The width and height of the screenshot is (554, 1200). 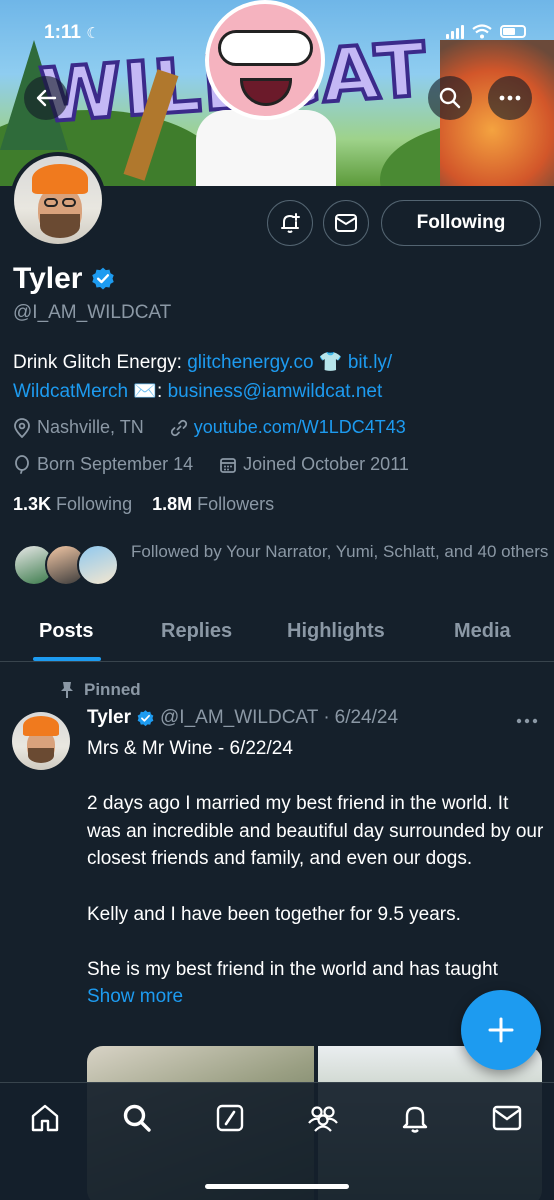 I want to click on following-count-link: 1.3K Following, so click(x=72, y=504).